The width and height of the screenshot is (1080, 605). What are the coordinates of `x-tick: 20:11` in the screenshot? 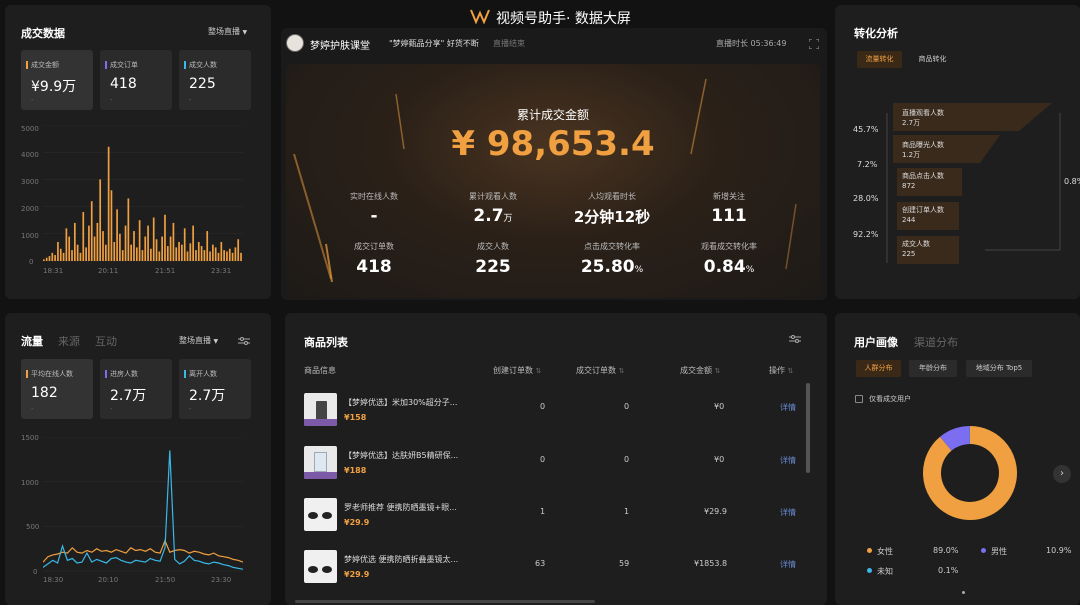 It's located at (108, 271).